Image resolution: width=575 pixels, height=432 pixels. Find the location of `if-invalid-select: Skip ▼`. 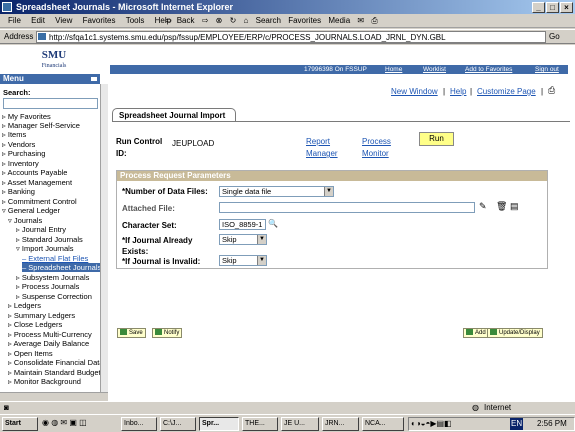

if-invalid-select: Skip ▼ is located at coordinates (243, 260).